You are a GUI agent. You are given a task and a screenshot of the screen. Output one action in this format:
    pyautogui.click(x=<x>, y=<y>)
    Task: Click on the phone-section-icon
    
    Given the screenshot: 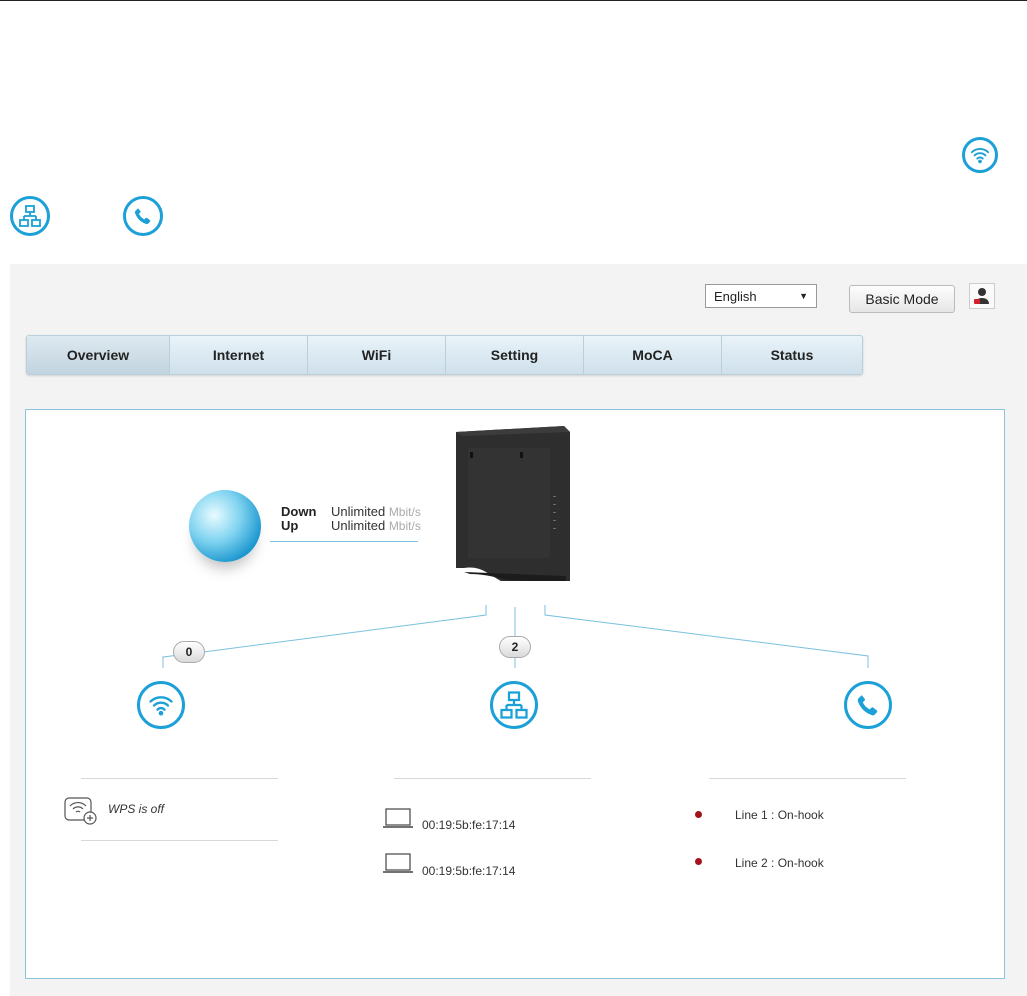 What is the action you would take?
    pyautogui.click(x=868, y=705)
    